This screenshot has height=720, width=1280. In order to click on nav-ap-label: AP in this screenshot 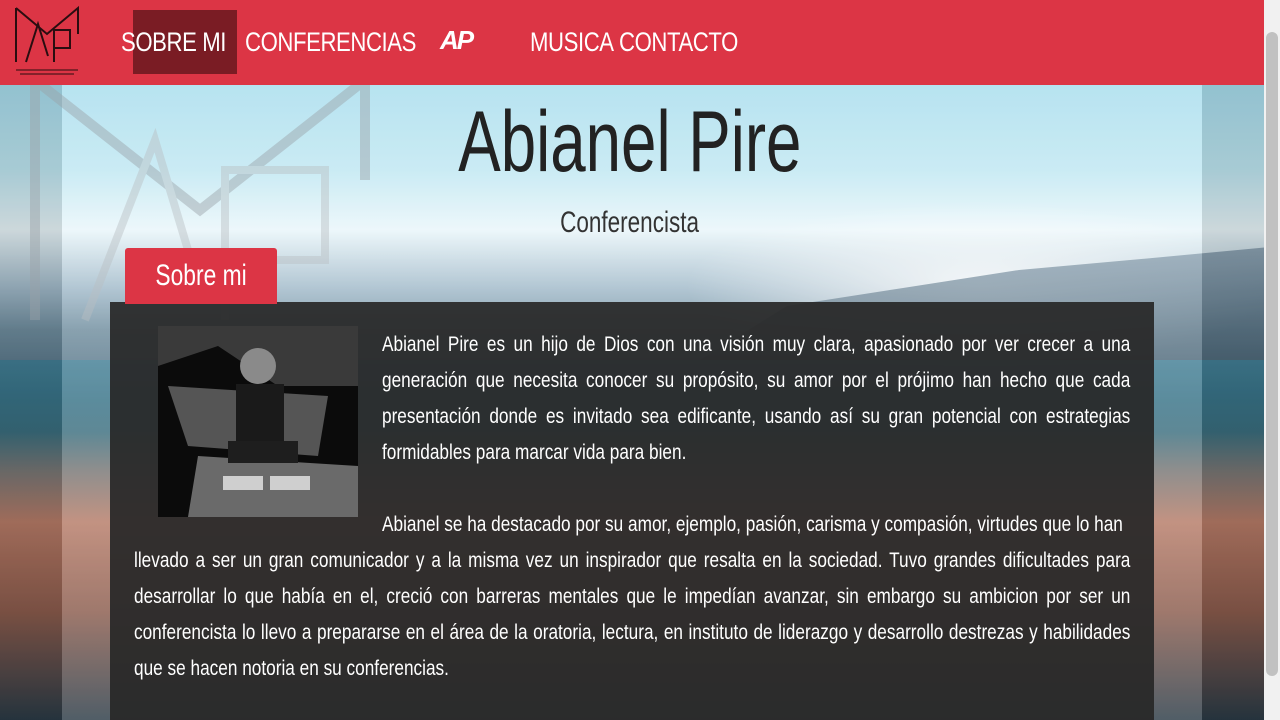, I will do `click(457, 40)`.